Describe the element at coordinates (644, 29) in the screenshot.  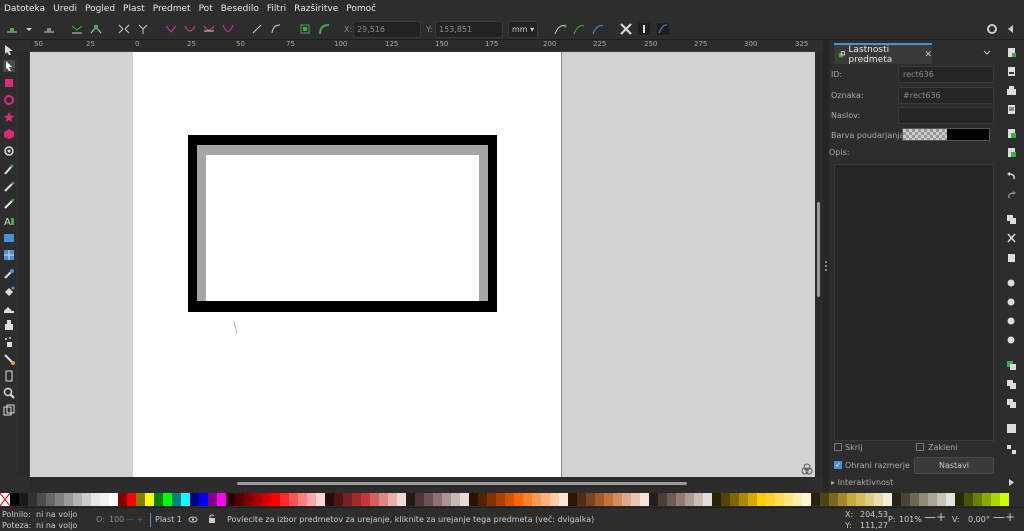
I see `node-snap-icon` at that location.